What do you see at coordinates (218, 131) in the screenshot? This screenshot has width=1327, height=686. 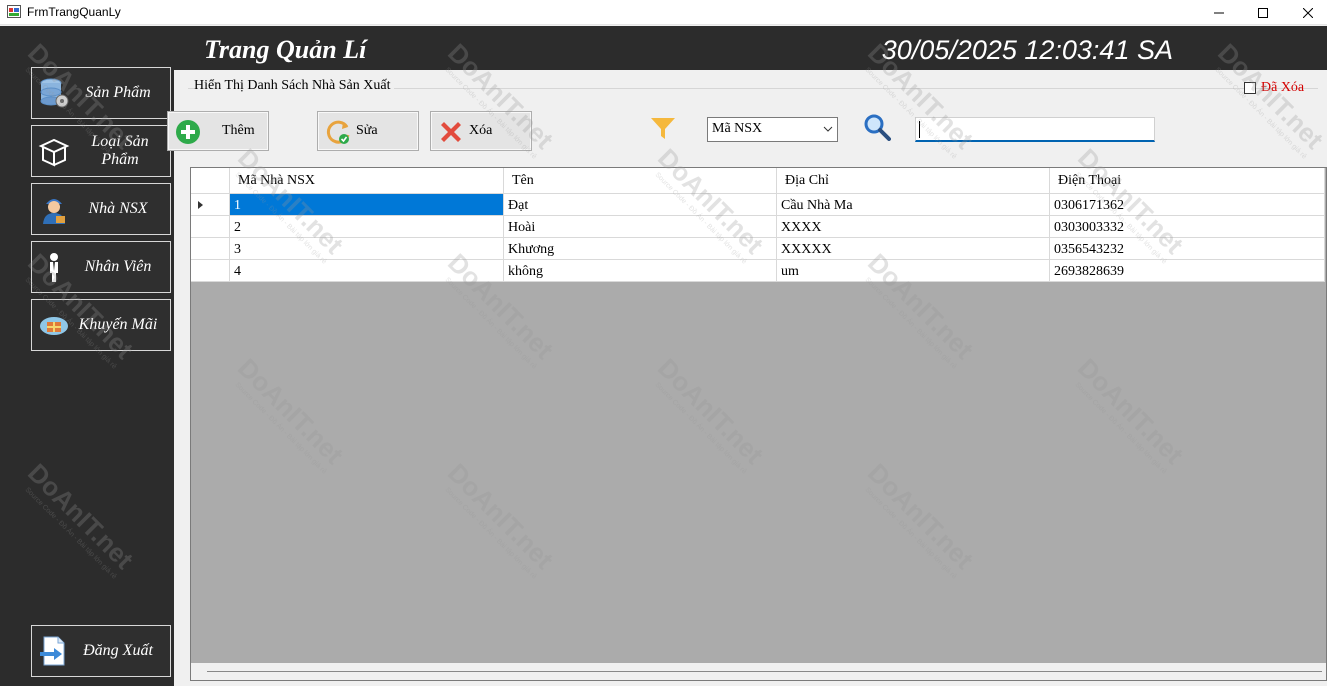 I see `add-button: Thêm` at bounding box center [218, 131].